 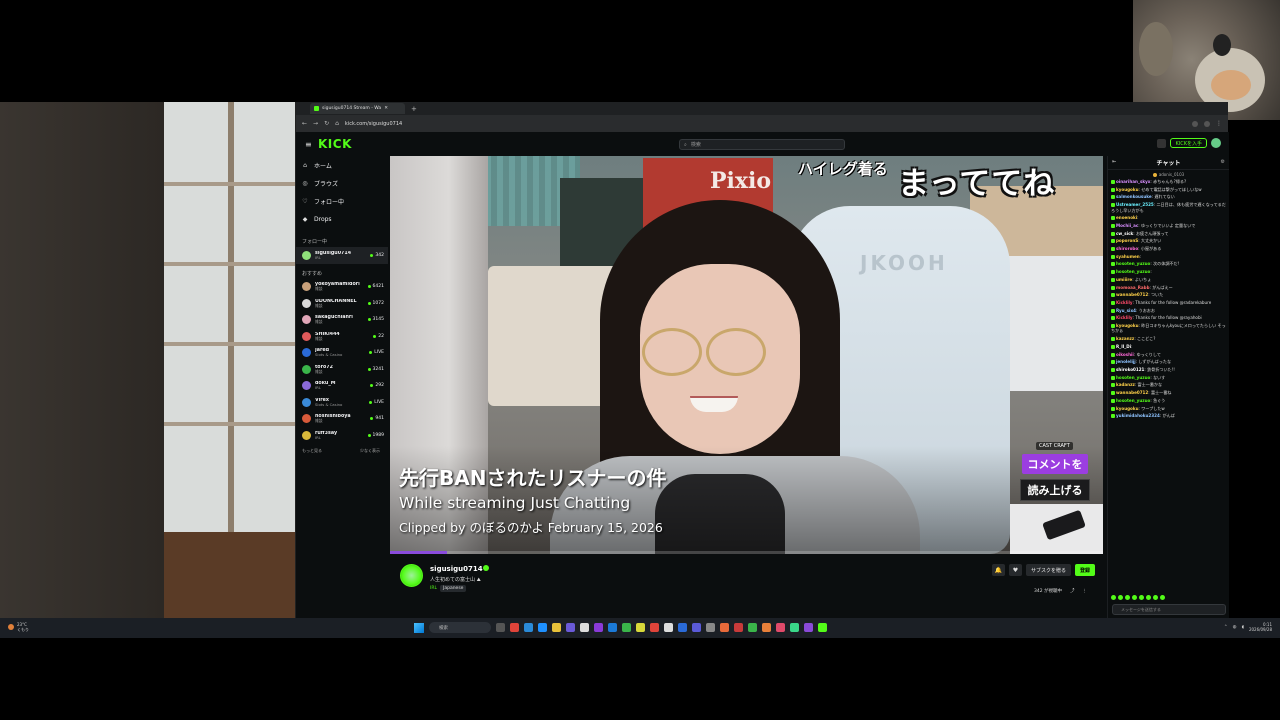 What do you see at coordinates (1260, 627) in the screenshot?
I see `clock: 0:11 2026/09/28` at bounding box center [1260, 627].